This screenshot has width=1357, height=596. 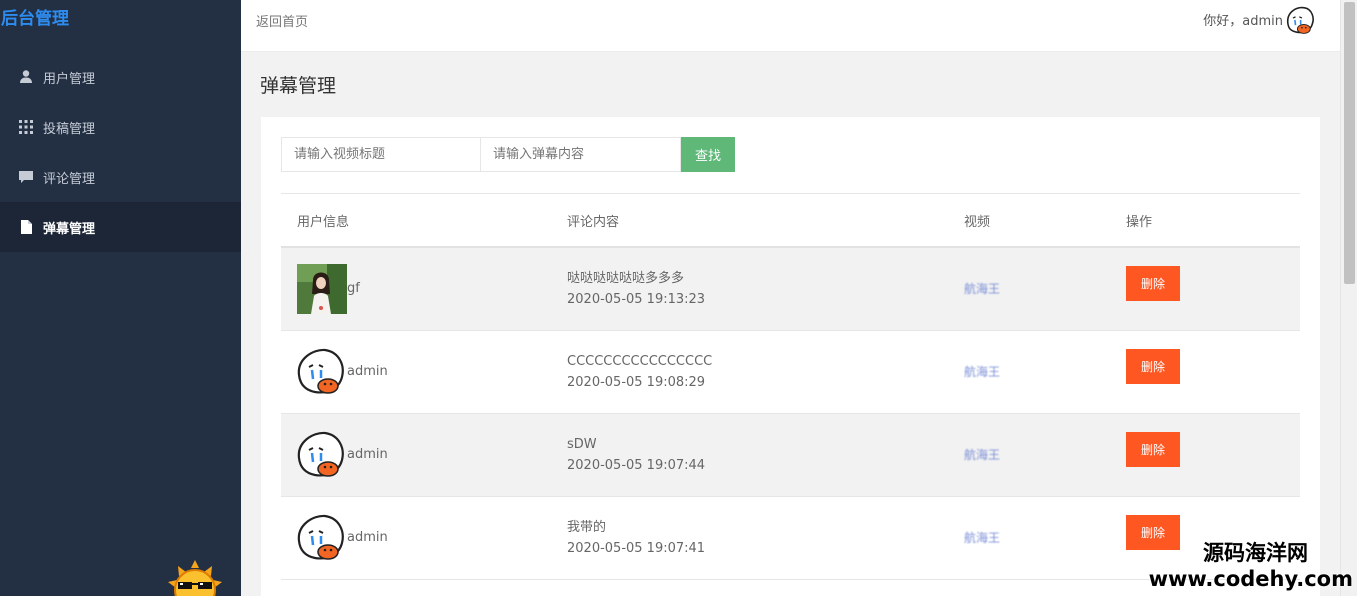 I want to click on watermark-name: 源码海洋网, so click(x=1255, y=553).